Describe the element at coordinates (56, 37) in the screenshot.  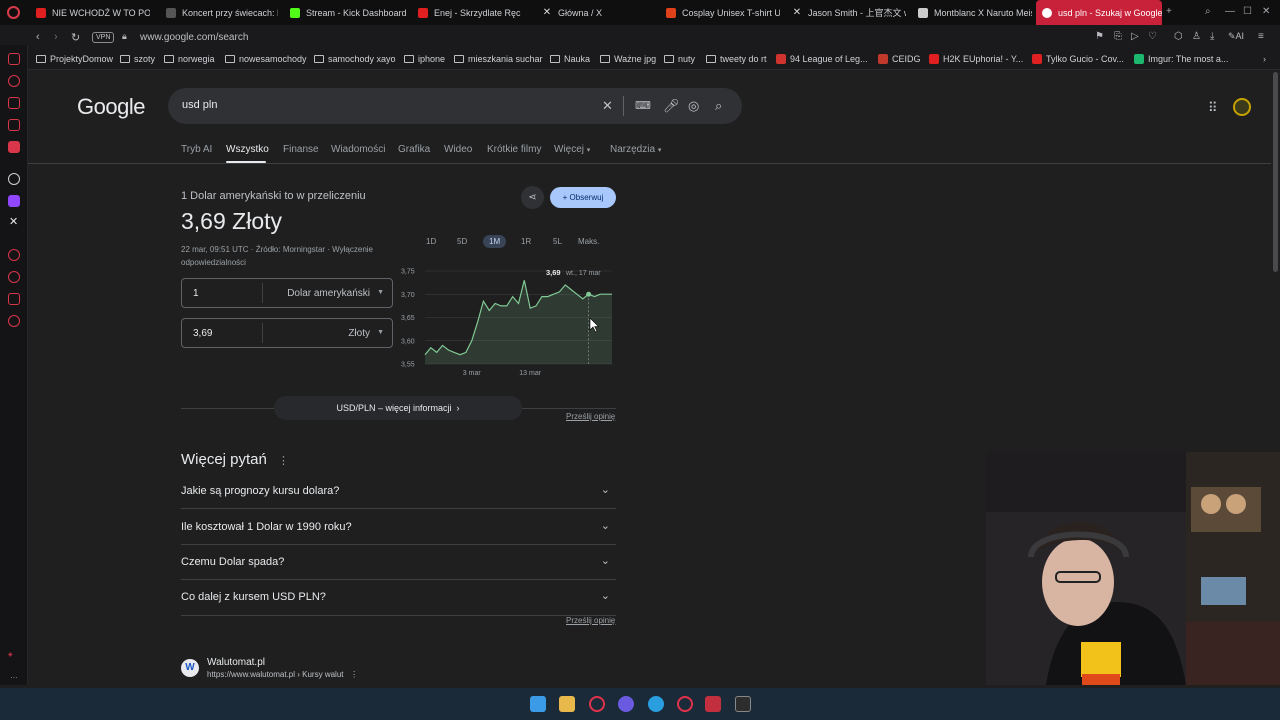
I see `forward-icon: ›` at that location.